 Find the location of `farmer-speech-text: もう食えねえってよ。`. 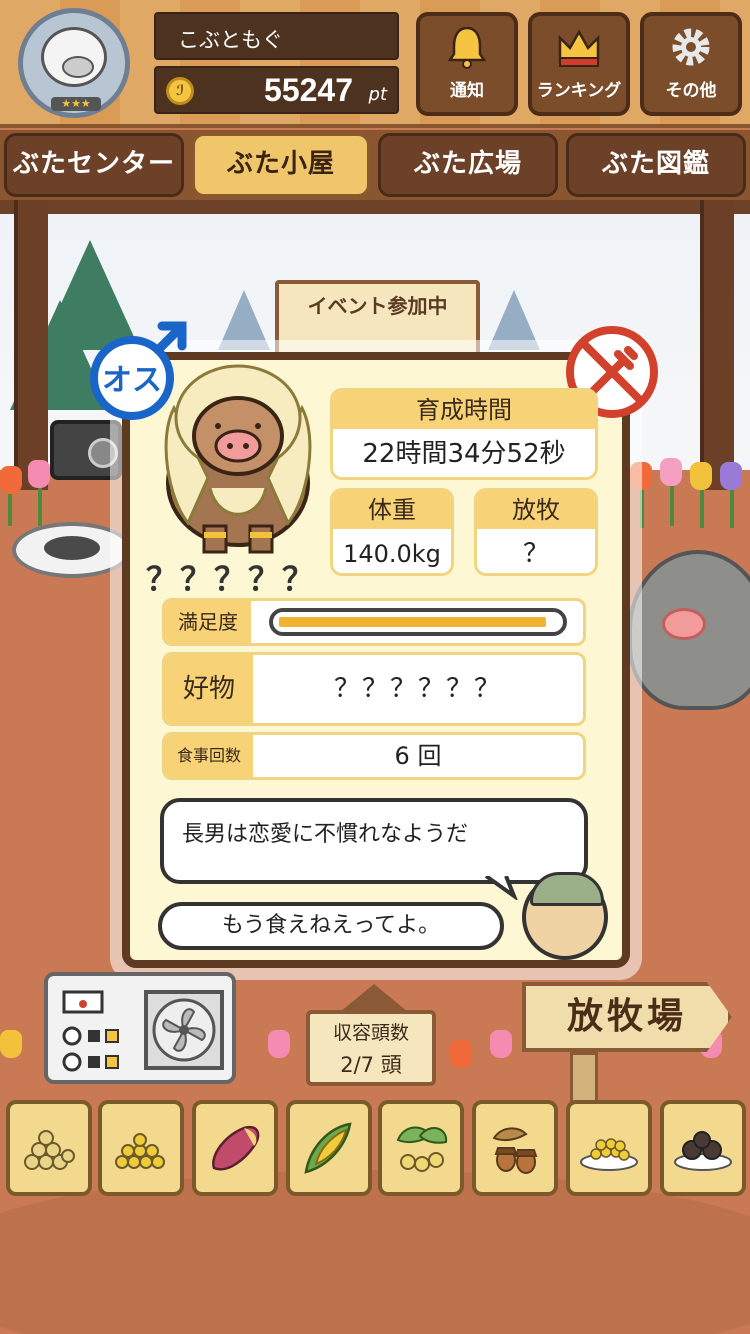

farmer-speech-text: もう食えねえってよ。 is located at coordinates (331, 925).